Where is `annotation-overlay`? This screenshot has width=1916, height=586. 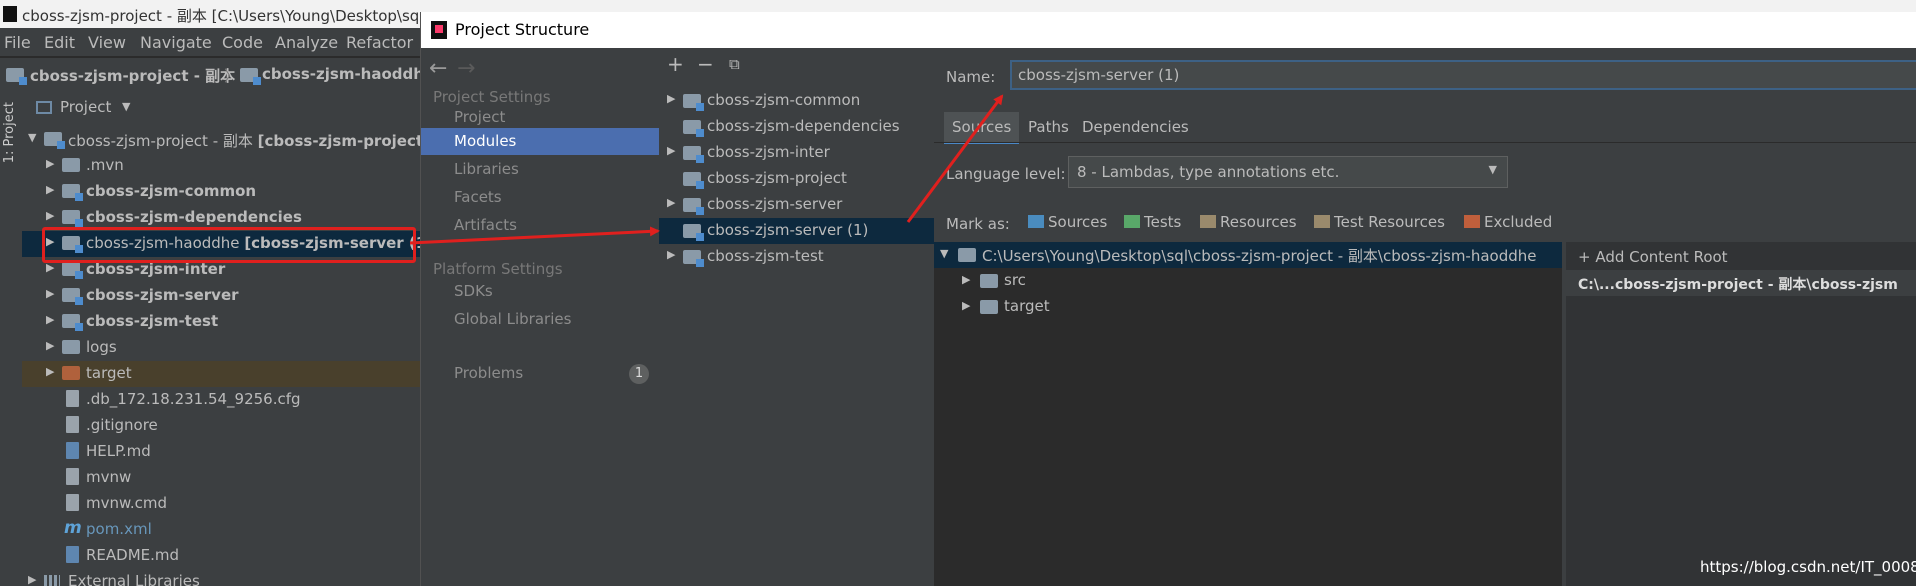 annotation-overlay is located at coordinates (706, 169).